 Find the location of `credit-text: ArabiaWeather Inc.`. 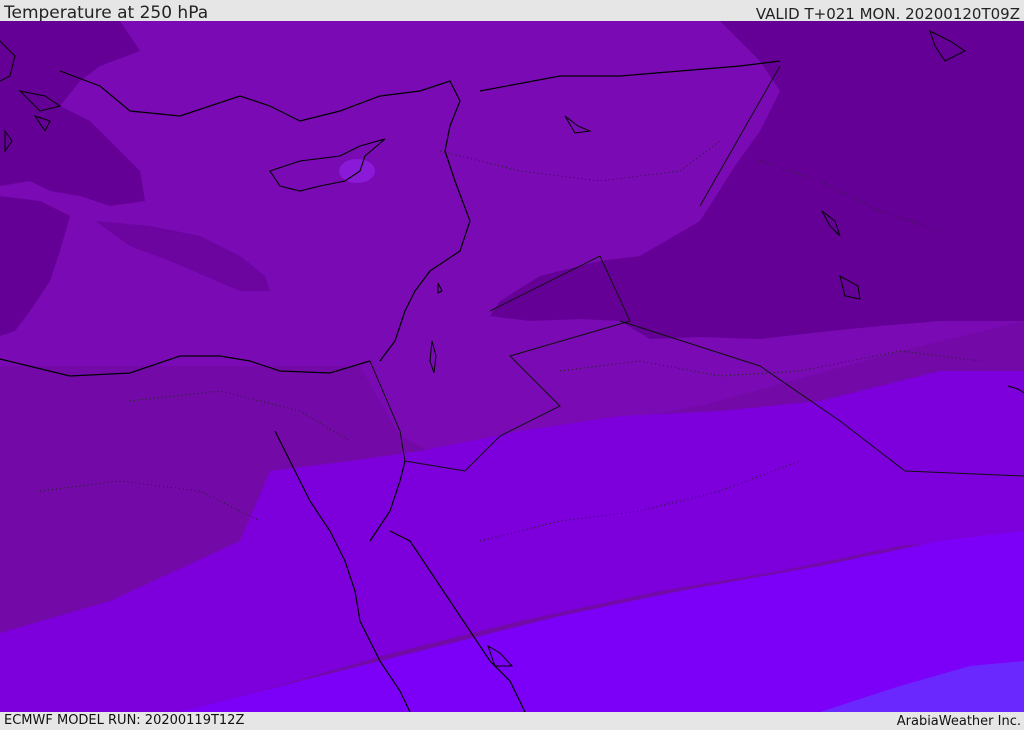

credit-text: ArabiaWeather Inc. is located at coordinates (958, 721).